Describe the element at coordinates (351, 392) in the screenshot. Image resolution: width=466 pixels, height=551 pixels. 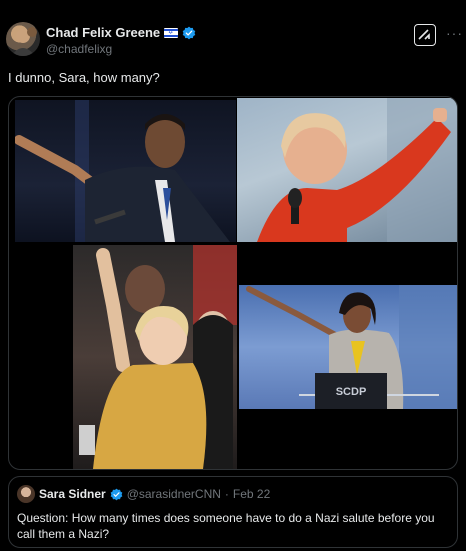
I see `podium-label: SCDP` at that location.